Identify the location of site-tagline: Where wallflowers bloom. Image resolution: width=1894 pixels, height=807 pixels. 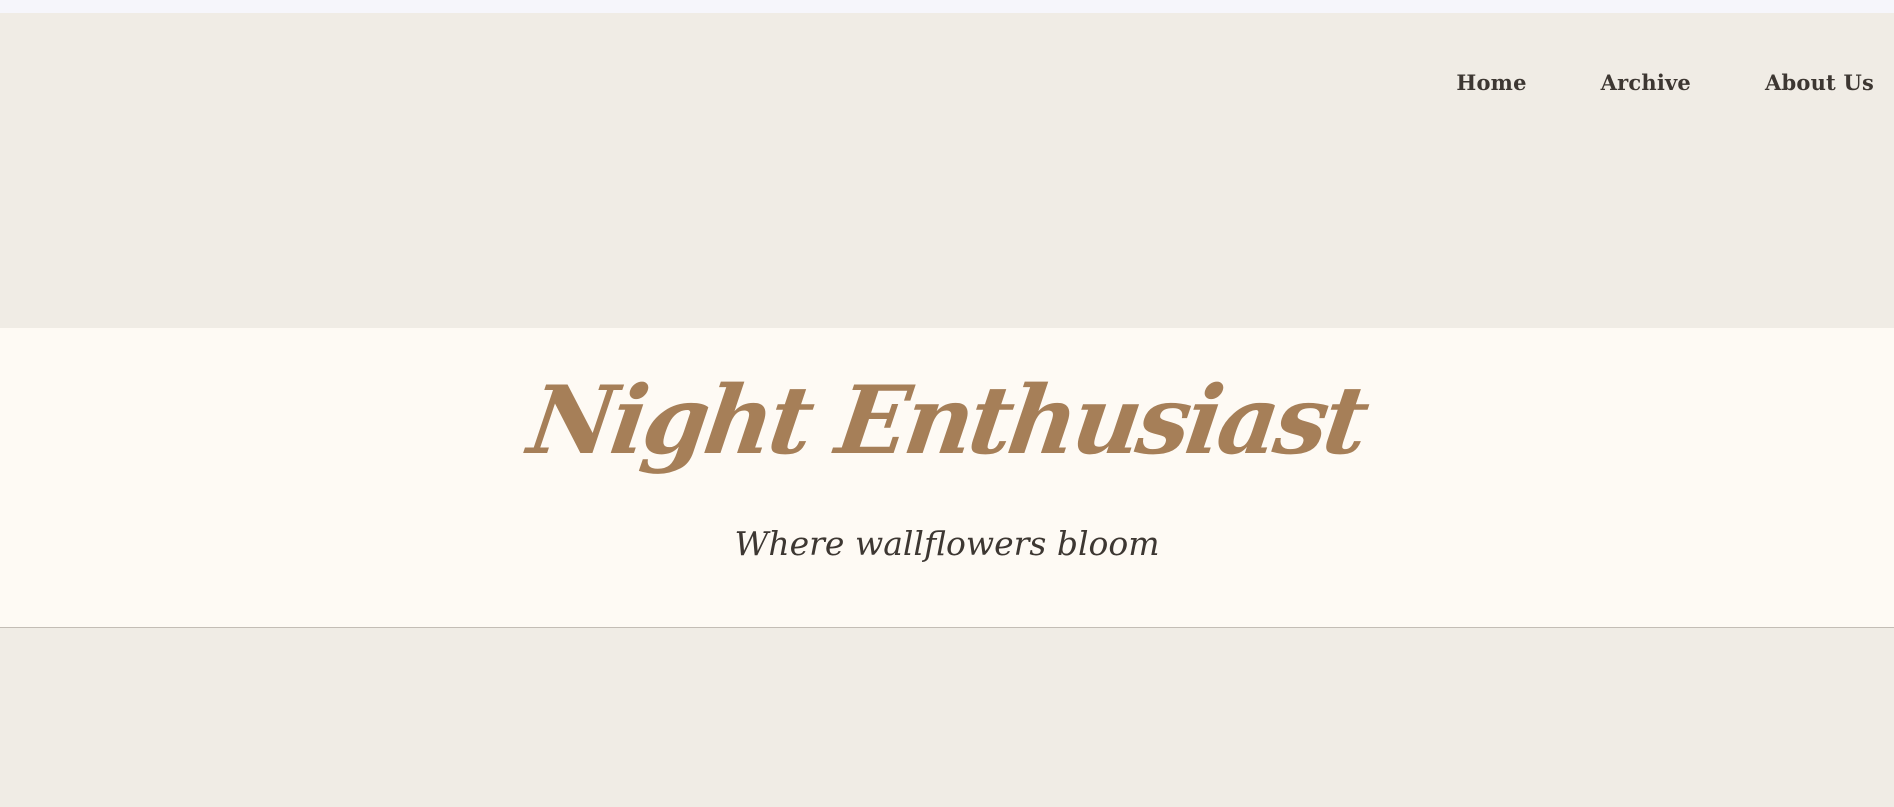
(947, 543).